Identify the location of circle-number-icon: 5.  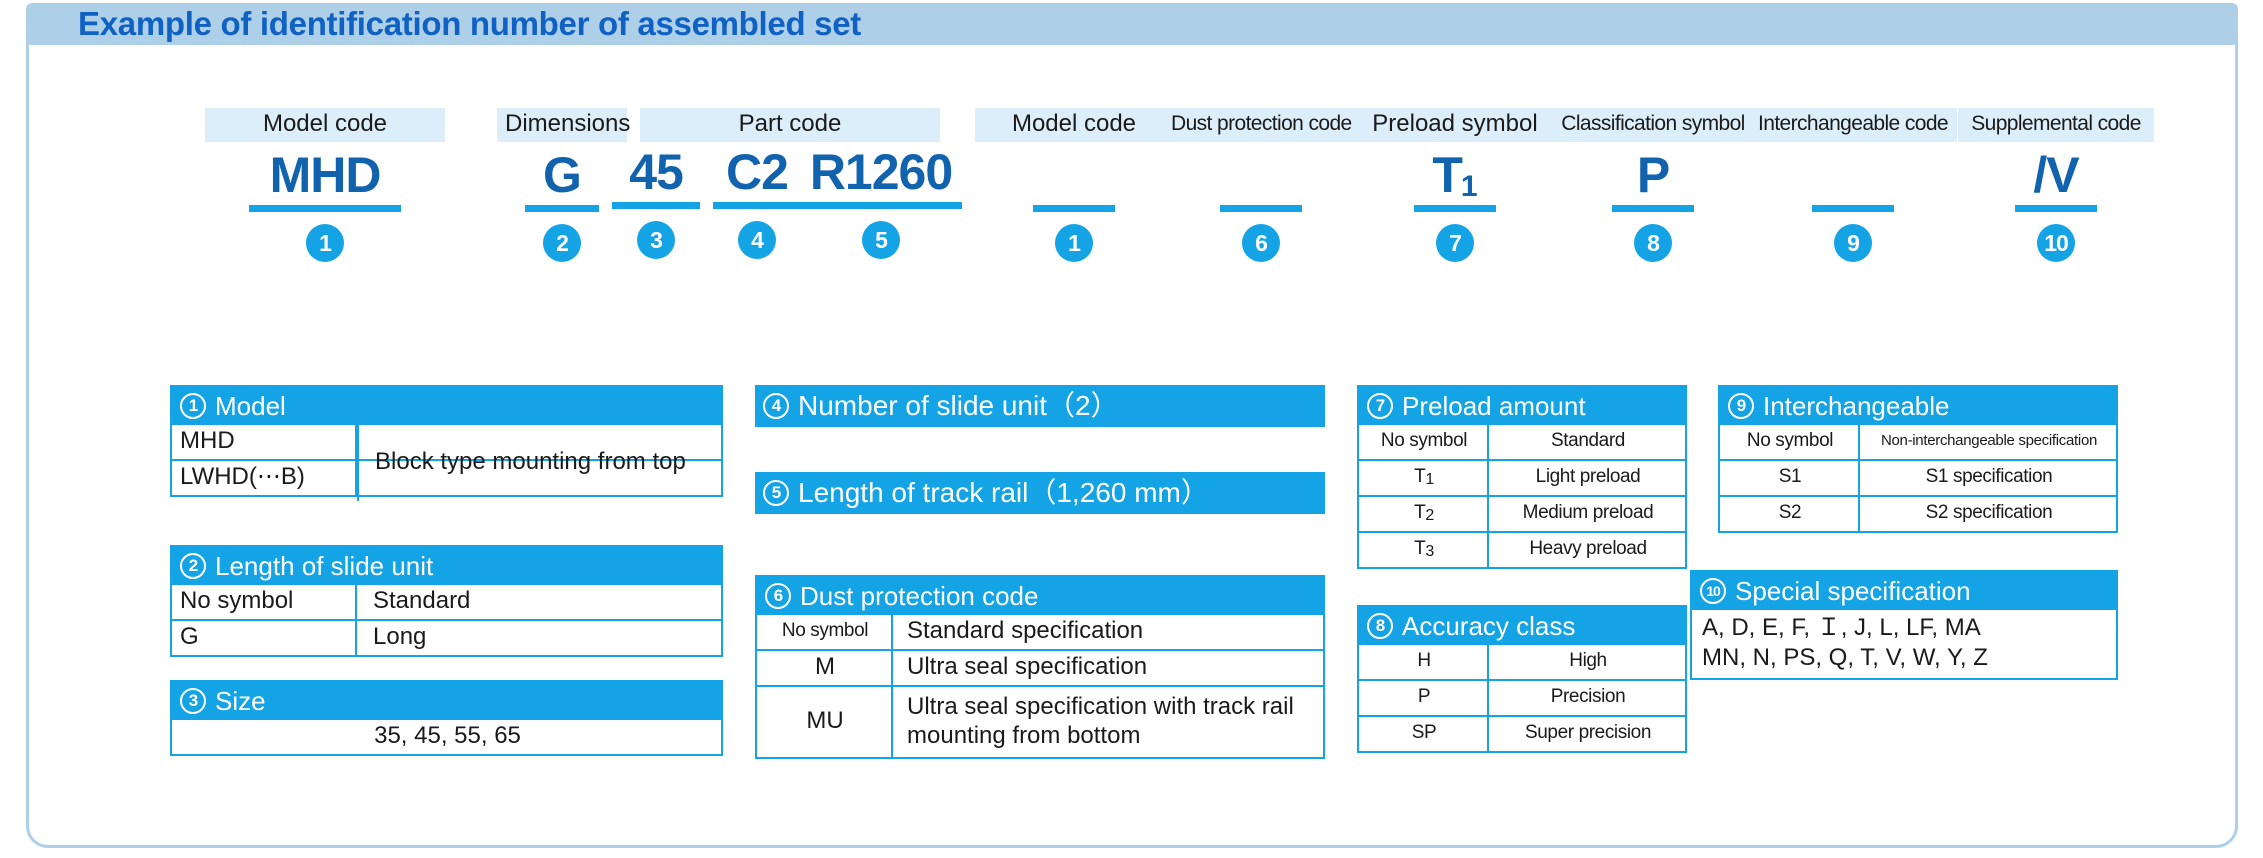
(776, 493).